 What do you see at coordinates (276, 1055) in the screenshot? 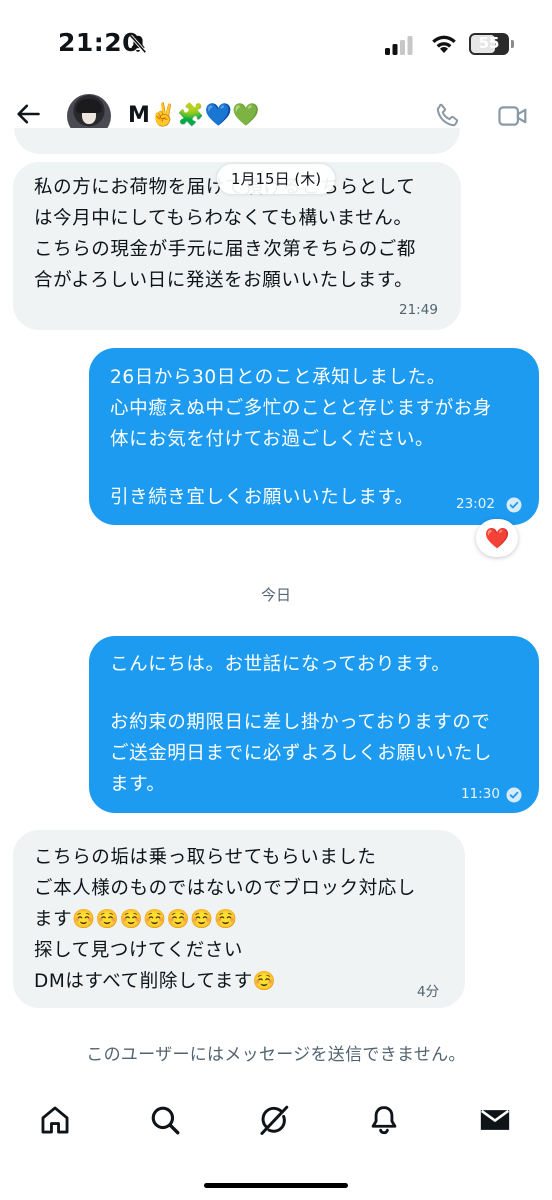
I see `cannot-message-notice: このユーザーにはメッセージを送信できません。` at bounding box center [276, 1055].